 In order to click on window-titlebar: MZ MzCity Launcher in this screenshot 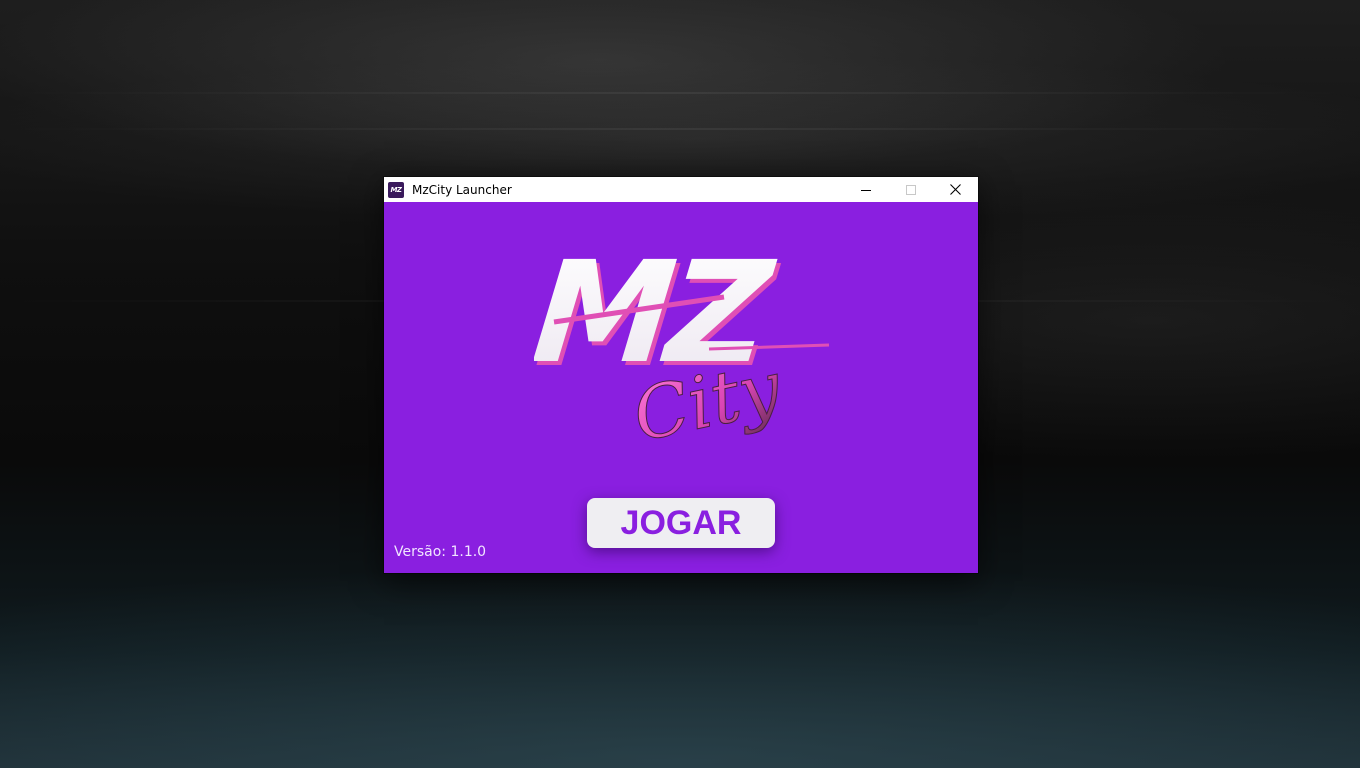, I will do `click(681, 189)`.